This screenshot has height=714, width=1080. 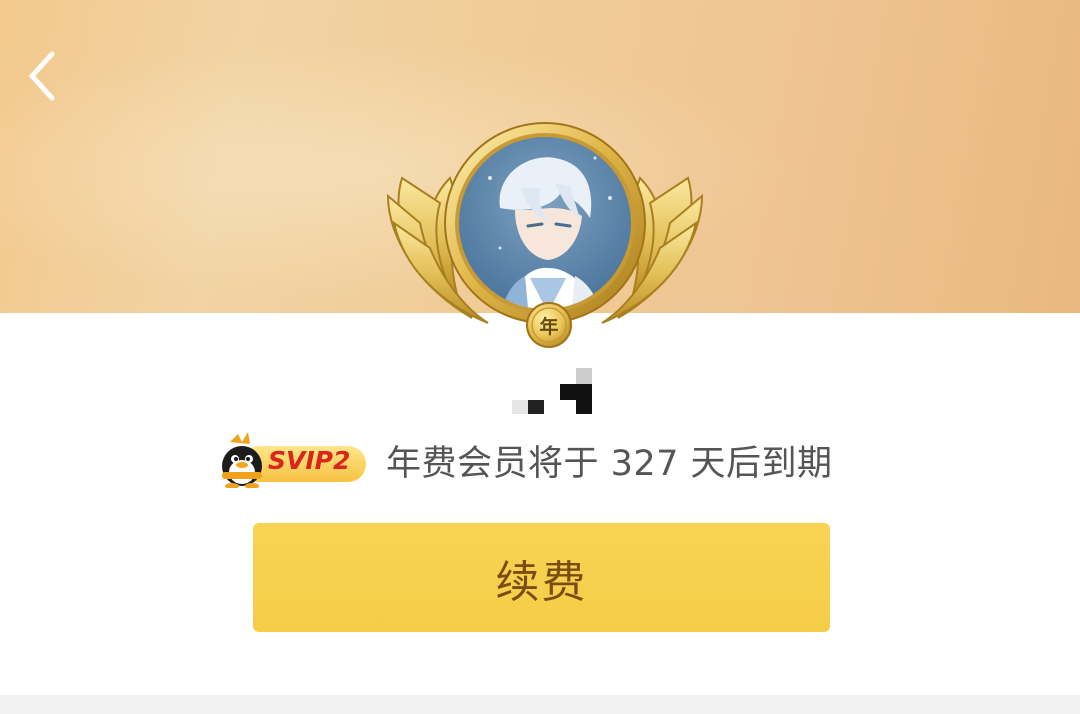 I want to click on qq-penguin-icon, so click(x=242, y=460).